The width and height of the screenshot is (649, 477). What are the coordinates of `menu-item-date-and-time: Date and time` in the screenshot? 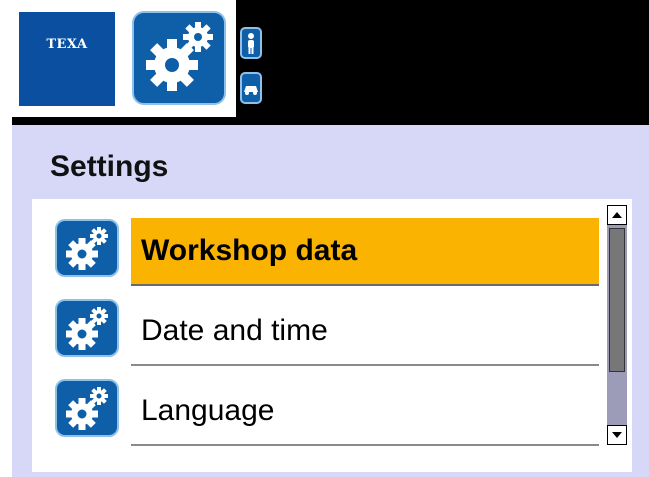 It's located at (365, 332).